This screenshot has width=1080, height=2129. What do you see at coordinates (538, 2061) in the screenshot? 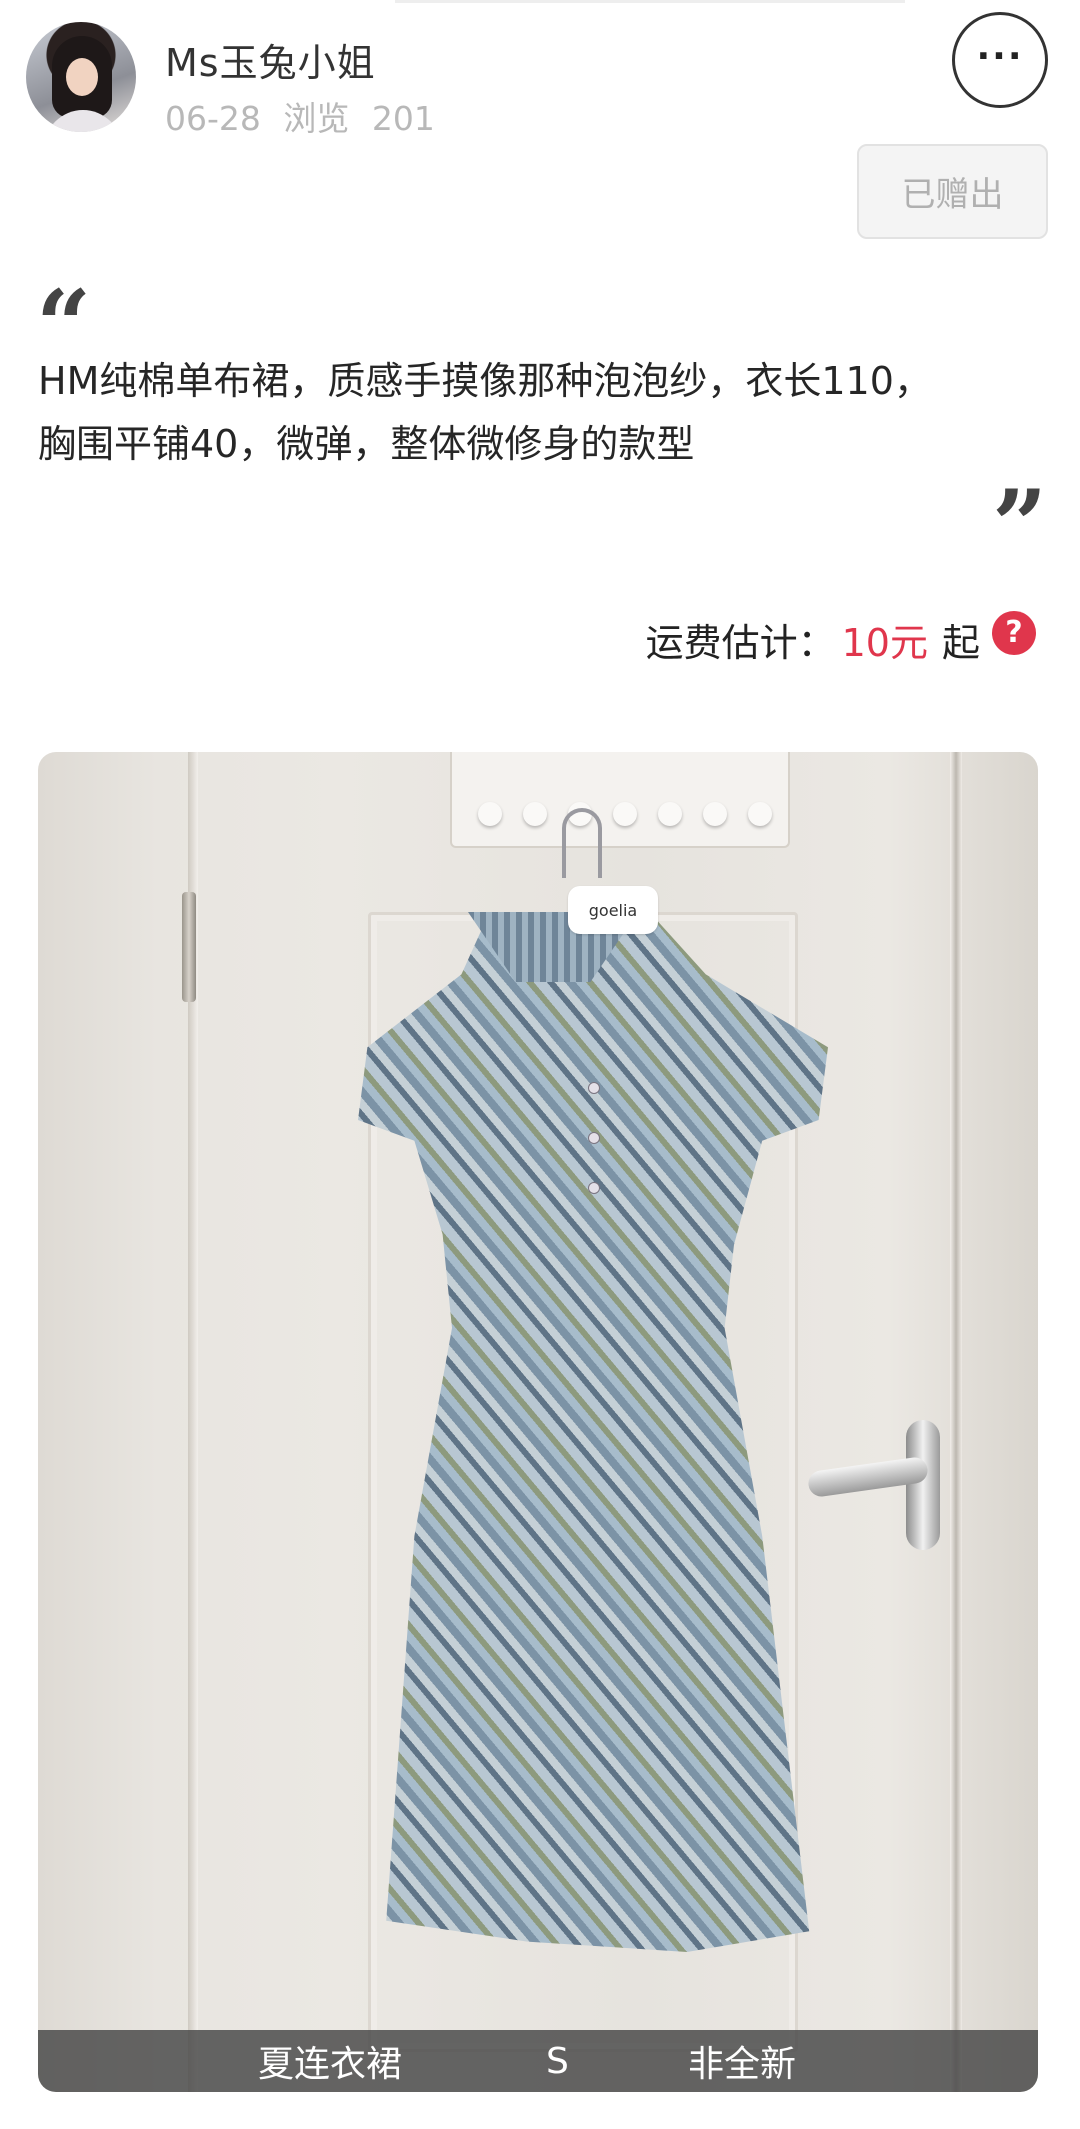
I see `product-tags-bar: 夏连衣裙 S 非全新` at bounding box center [538, 2061].